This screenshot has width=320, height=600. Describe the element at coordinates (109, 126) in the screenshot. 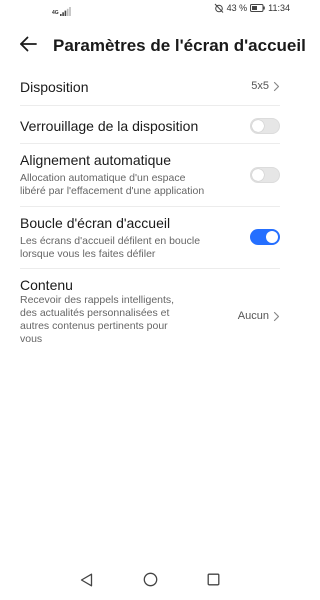

I see `setting-title: Verrouillage de la disposition` at that location.